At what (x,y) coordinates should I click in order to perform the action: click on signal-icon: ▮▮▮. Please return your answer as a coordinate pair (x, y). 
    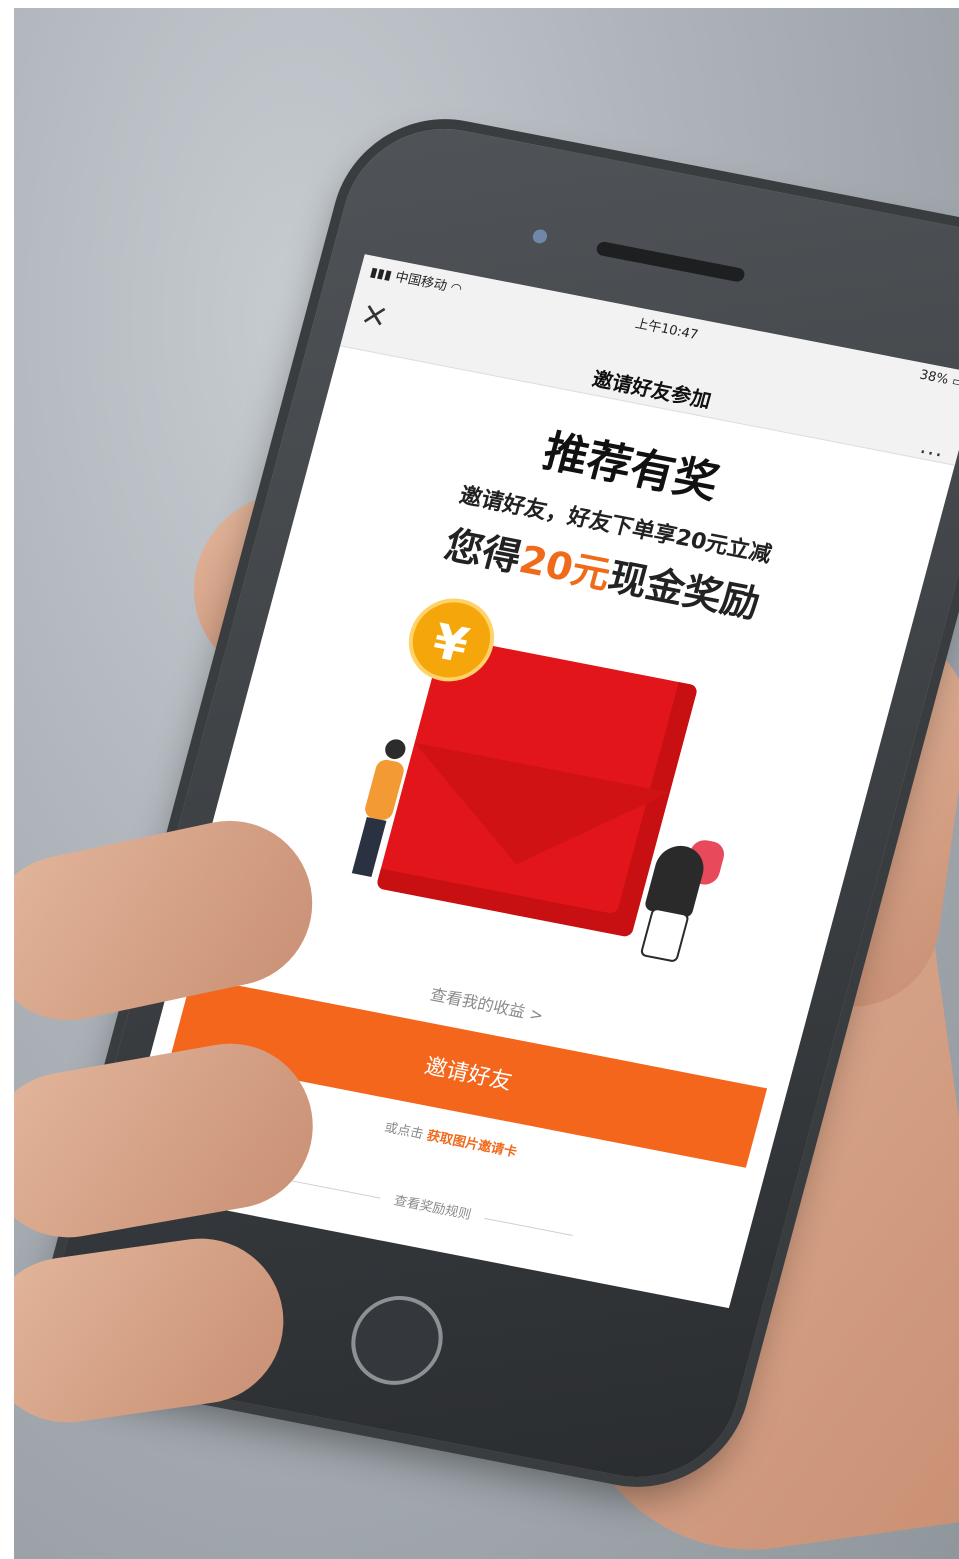
    Looking at the image, I should click on (381, 274).